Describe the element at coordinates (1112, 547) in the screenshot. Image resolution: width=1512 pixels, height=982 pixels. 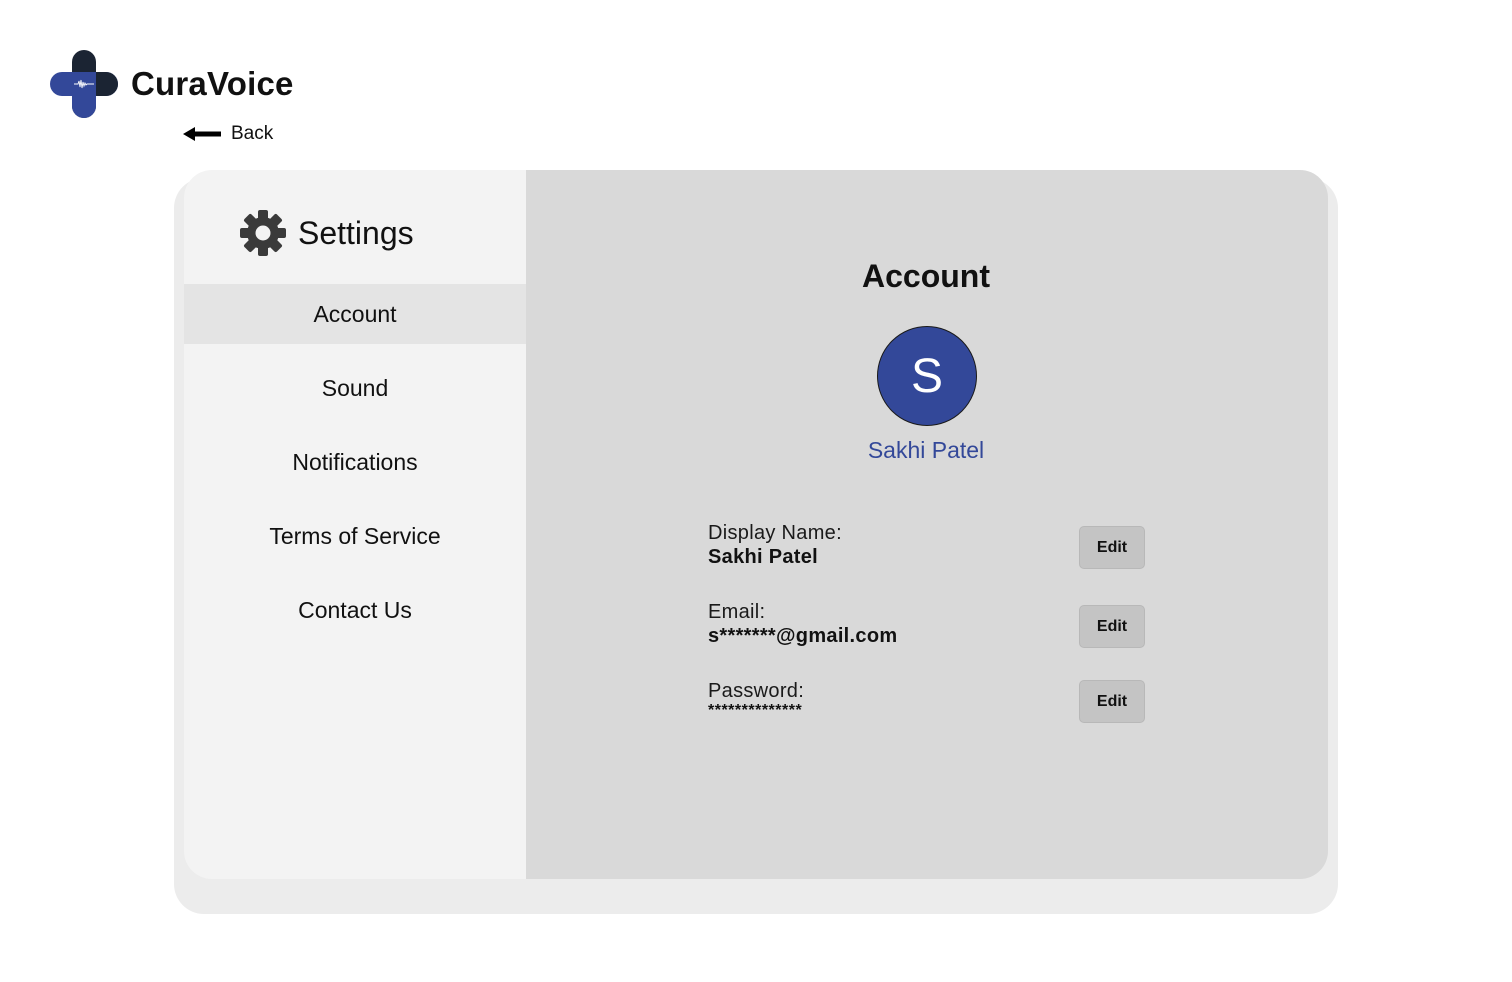
I see `edit-display-name-button: Edit` at that location.